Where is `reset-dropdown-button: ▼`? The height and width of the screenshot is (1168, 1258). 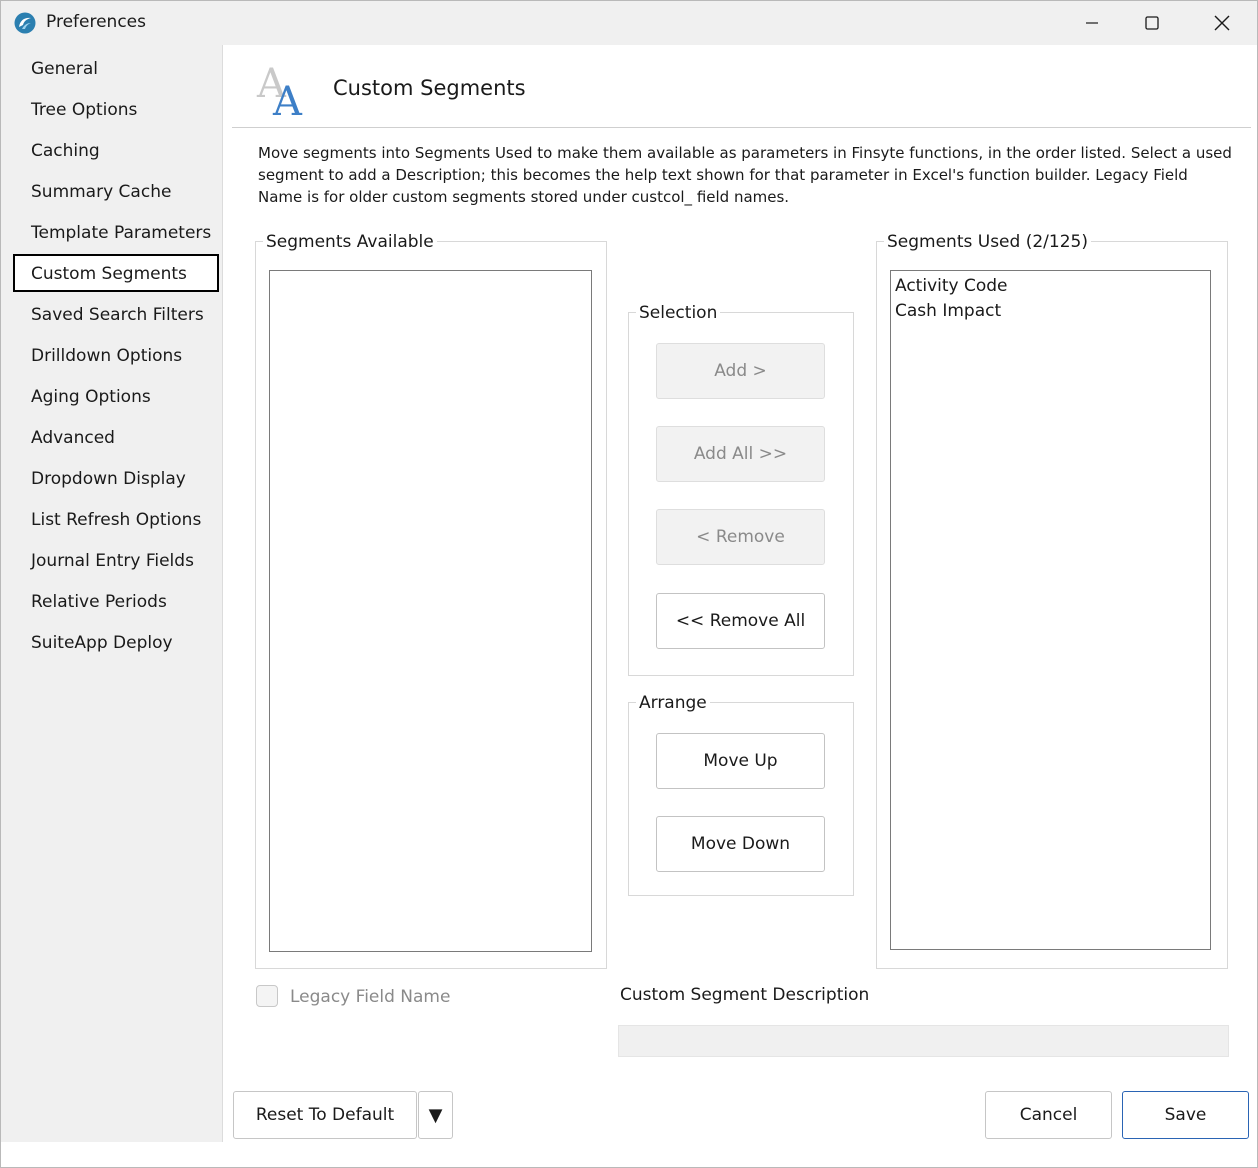 reset-dropdown-button: ▼ is located at coordinates (435, 1115).